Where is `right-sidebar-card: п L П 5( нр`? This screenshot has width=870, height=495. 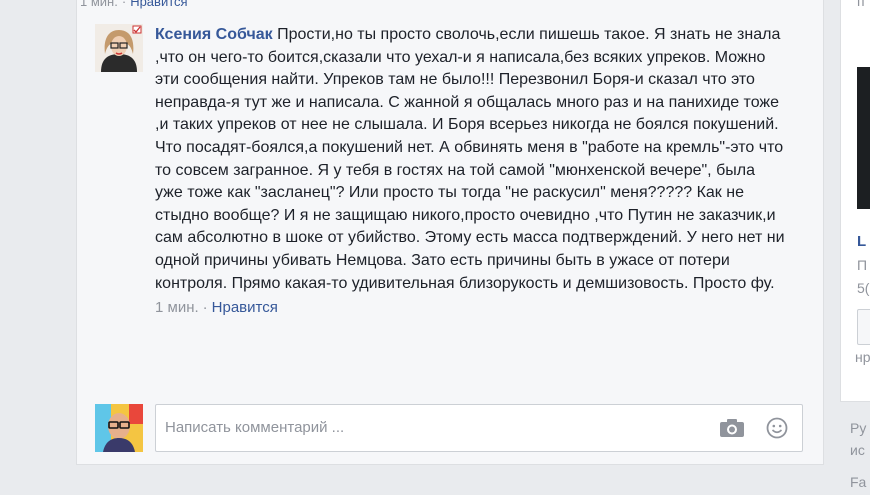 right-sidebar-card: п L П 5( нр is located at coordinates (855, 201).